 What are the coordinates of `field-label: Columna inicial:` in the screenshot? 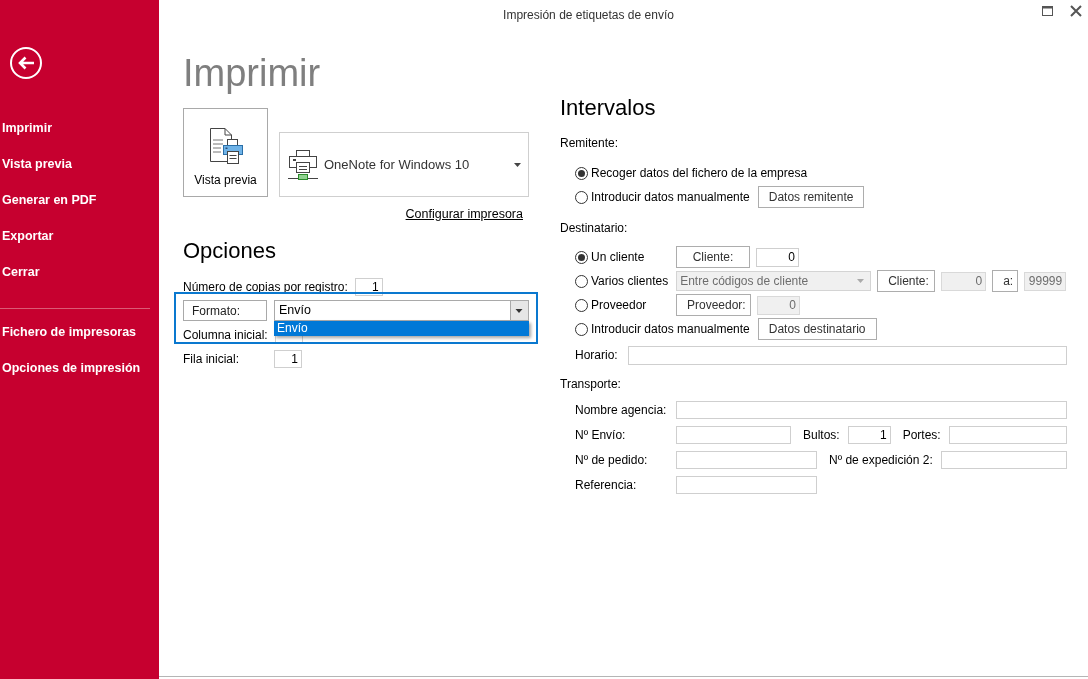 It's located at (225, 335).